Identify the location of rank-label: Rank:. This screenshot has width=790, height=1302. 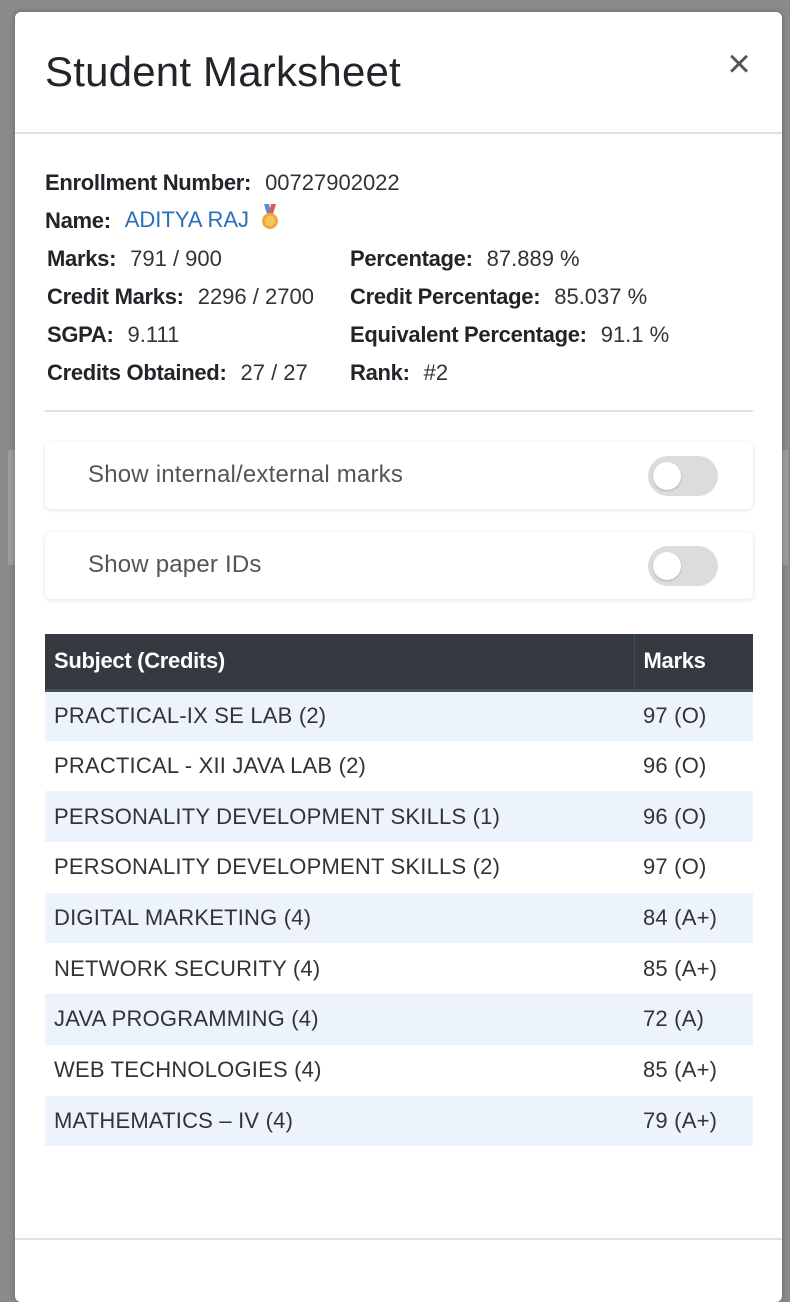
(380, 372).